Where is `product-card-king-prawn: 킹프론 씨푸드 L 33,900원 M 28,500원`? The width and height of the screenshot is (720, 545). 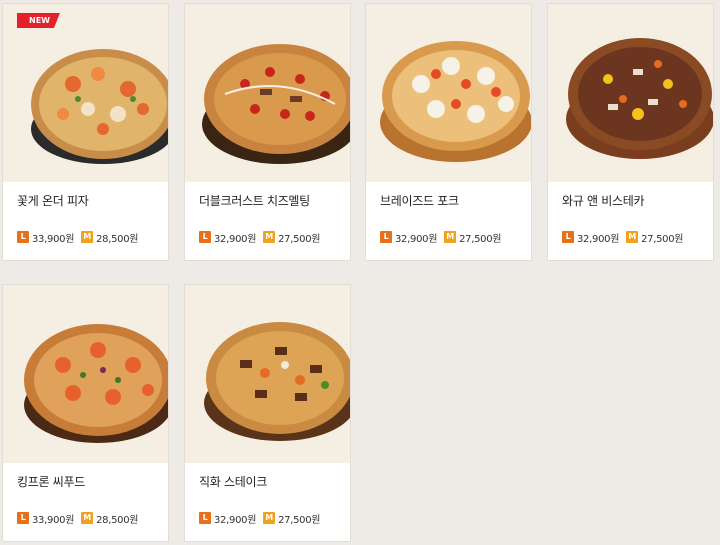 product-card-king-prawn: 킹프론 씨푸드 L 33,900원 M 28,500원 is located at coordinates (85, 413).